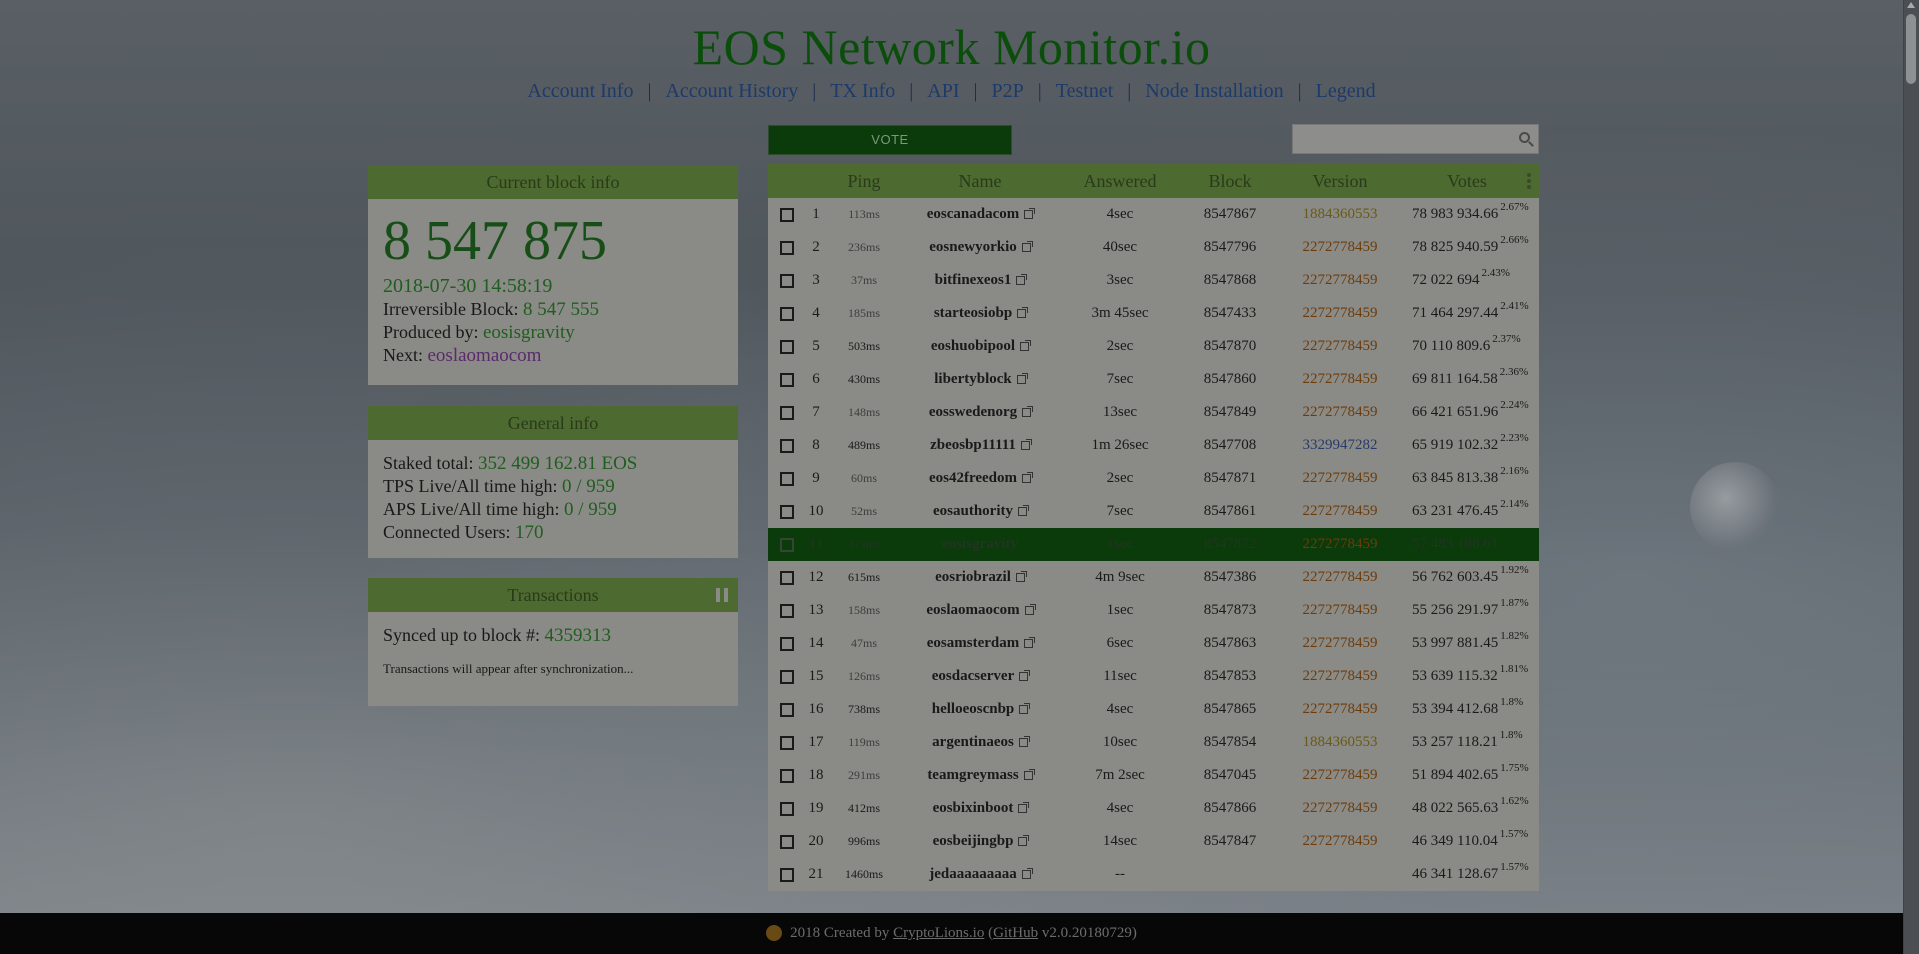 The image size is (1919, 954). I want to click on row-producer-name: helloeoscnbp, so click(980, 709).